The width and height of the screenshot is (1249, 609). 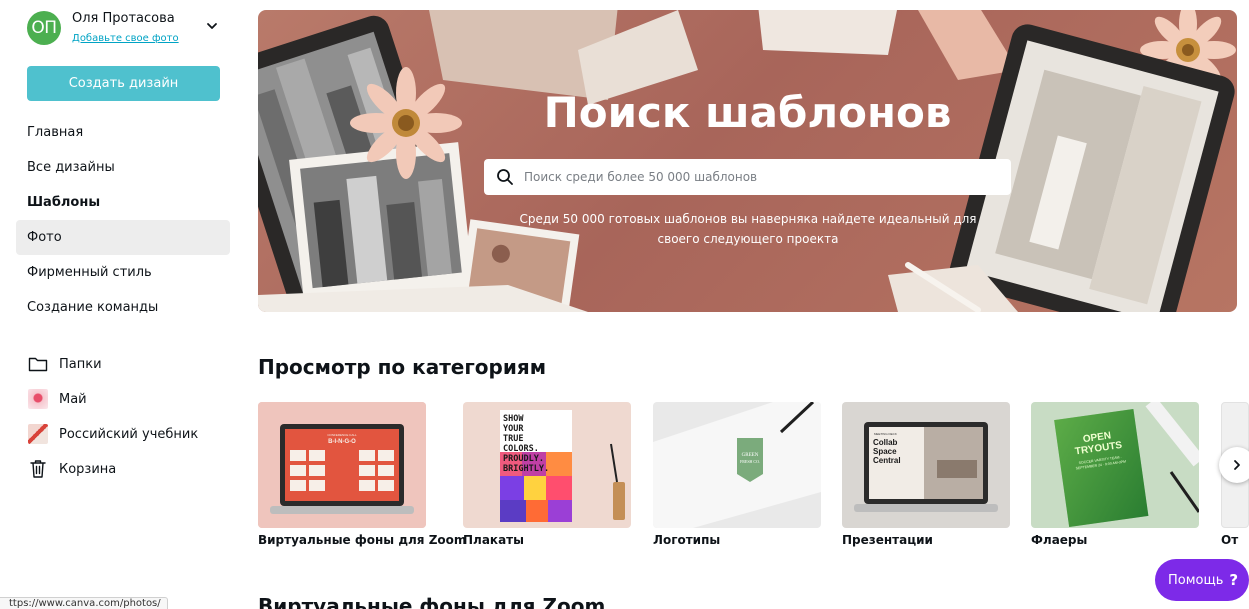 I want to click on section-title-zoom: Виртуальные фоны для Zoom, so click(x=432, y=601).